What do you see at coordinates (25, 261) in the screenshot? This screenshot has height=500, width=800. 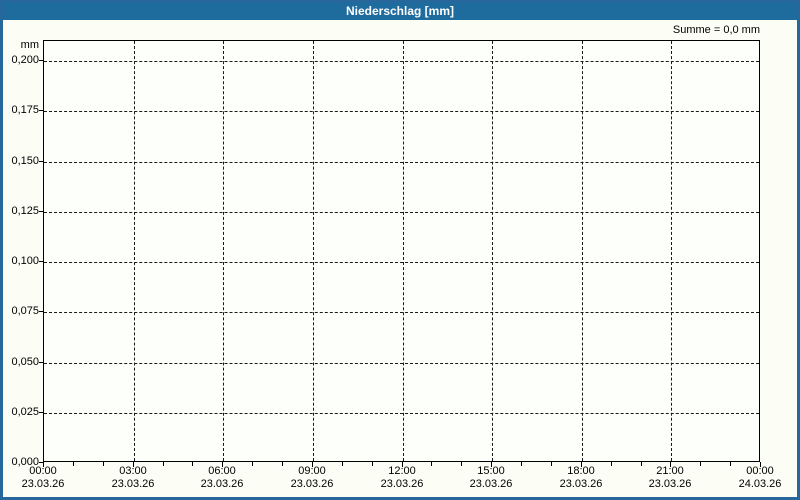 I see `y-tick-label: 0,100` at bounding box center [25, 261].